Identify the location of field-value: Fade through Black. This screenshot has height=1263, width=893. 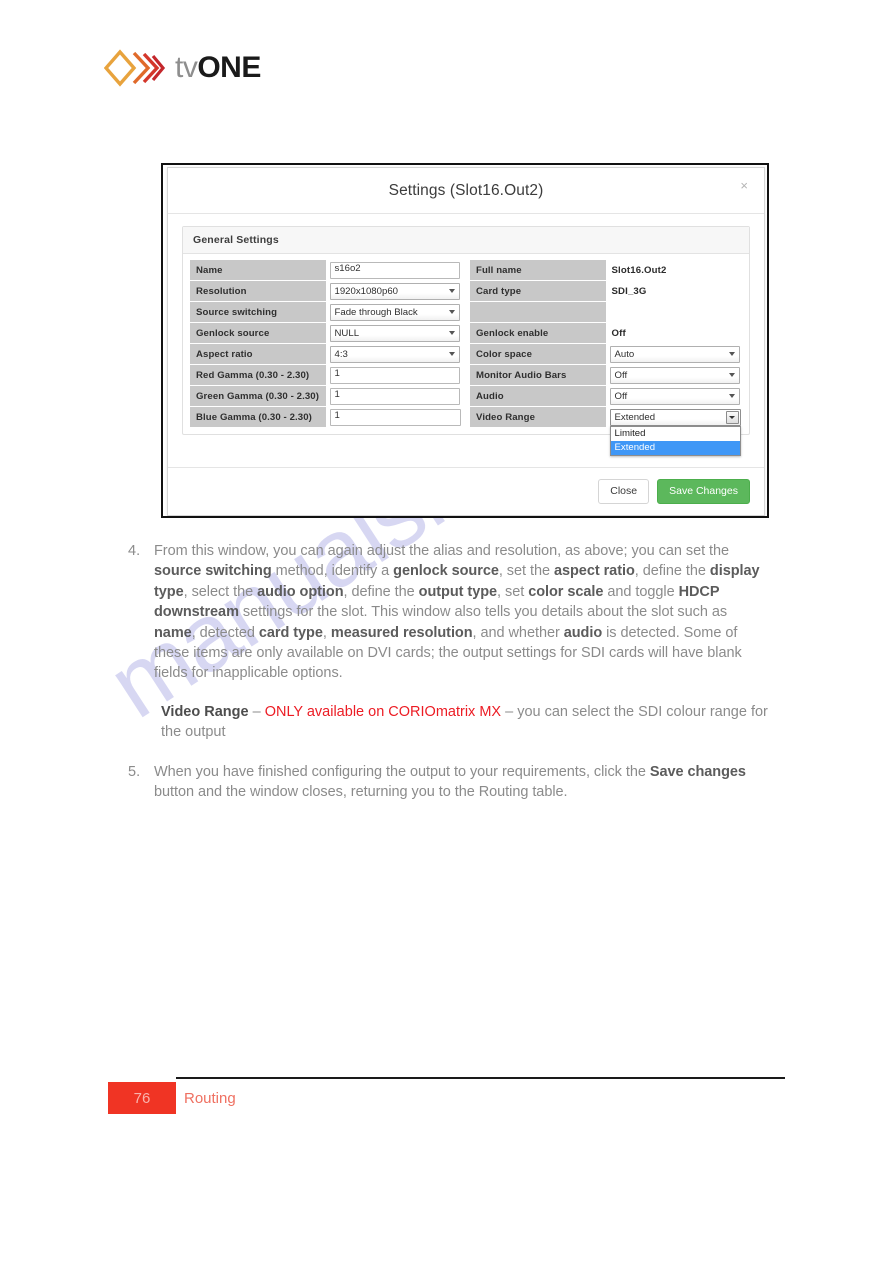
(394, 312).